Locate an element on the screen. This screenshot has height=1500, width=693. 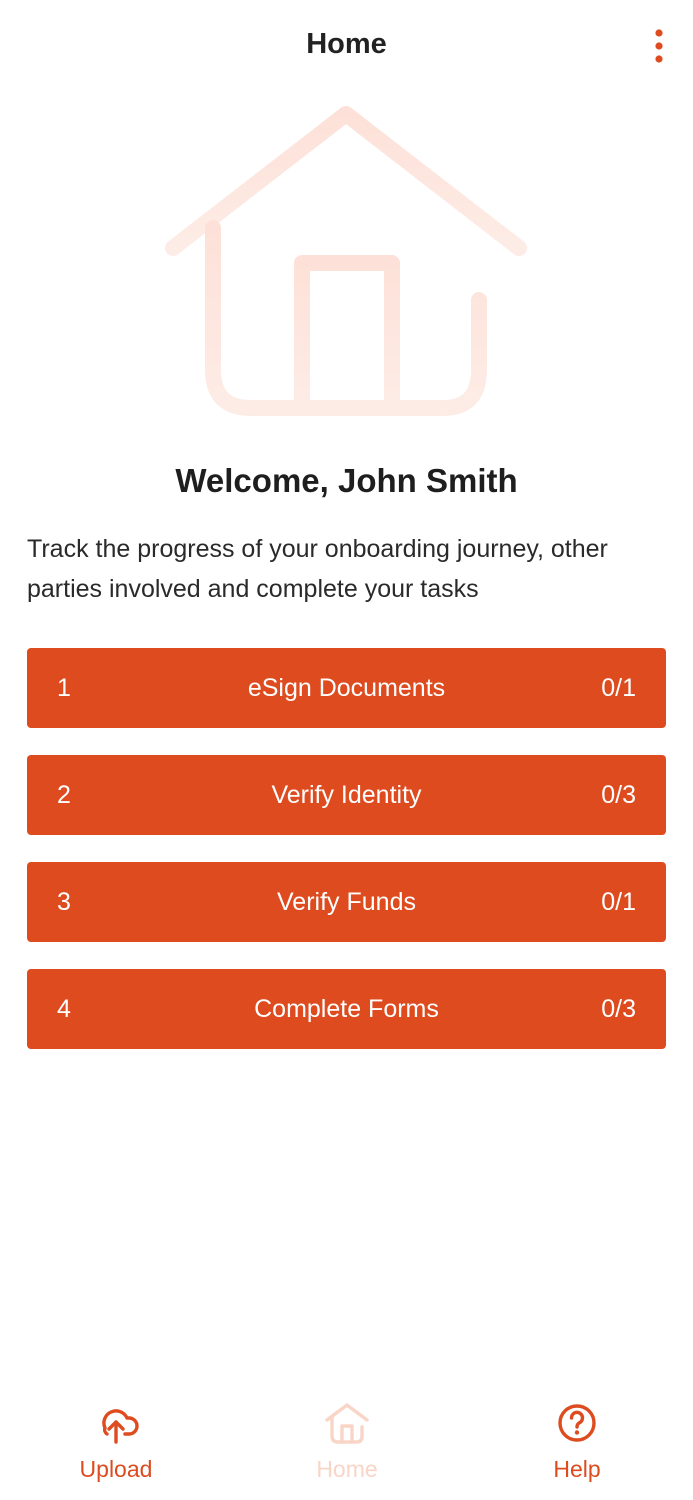
bottom-navigation: Upload Home Help is located at coordinates (346, 1445).